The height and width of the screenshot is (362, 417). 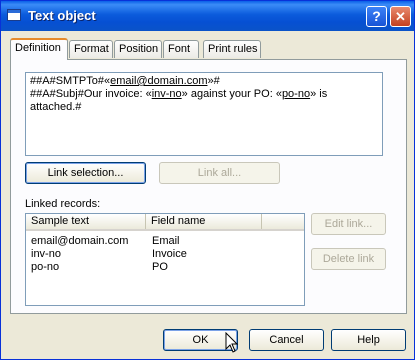 What do you see at coordinates (14, 15) in the screenshot?
I see `window-icon` at bounding box center [14, 15].